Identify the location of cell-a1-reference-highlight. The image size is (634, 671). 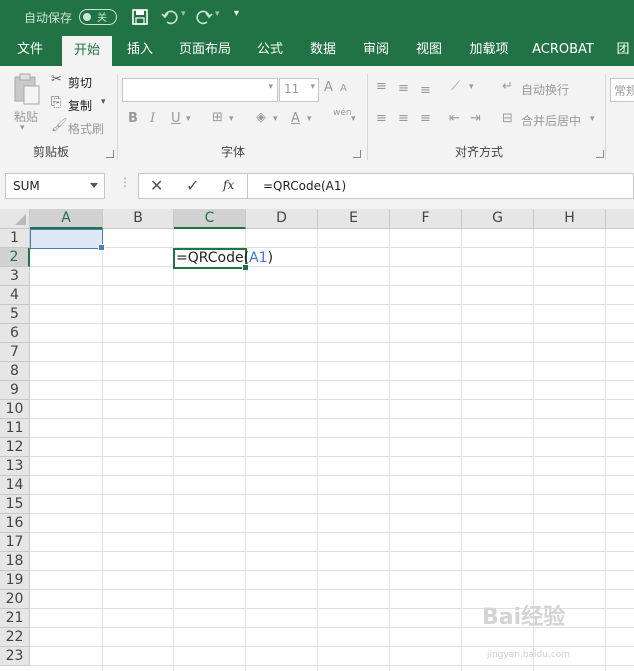
(67, 240).